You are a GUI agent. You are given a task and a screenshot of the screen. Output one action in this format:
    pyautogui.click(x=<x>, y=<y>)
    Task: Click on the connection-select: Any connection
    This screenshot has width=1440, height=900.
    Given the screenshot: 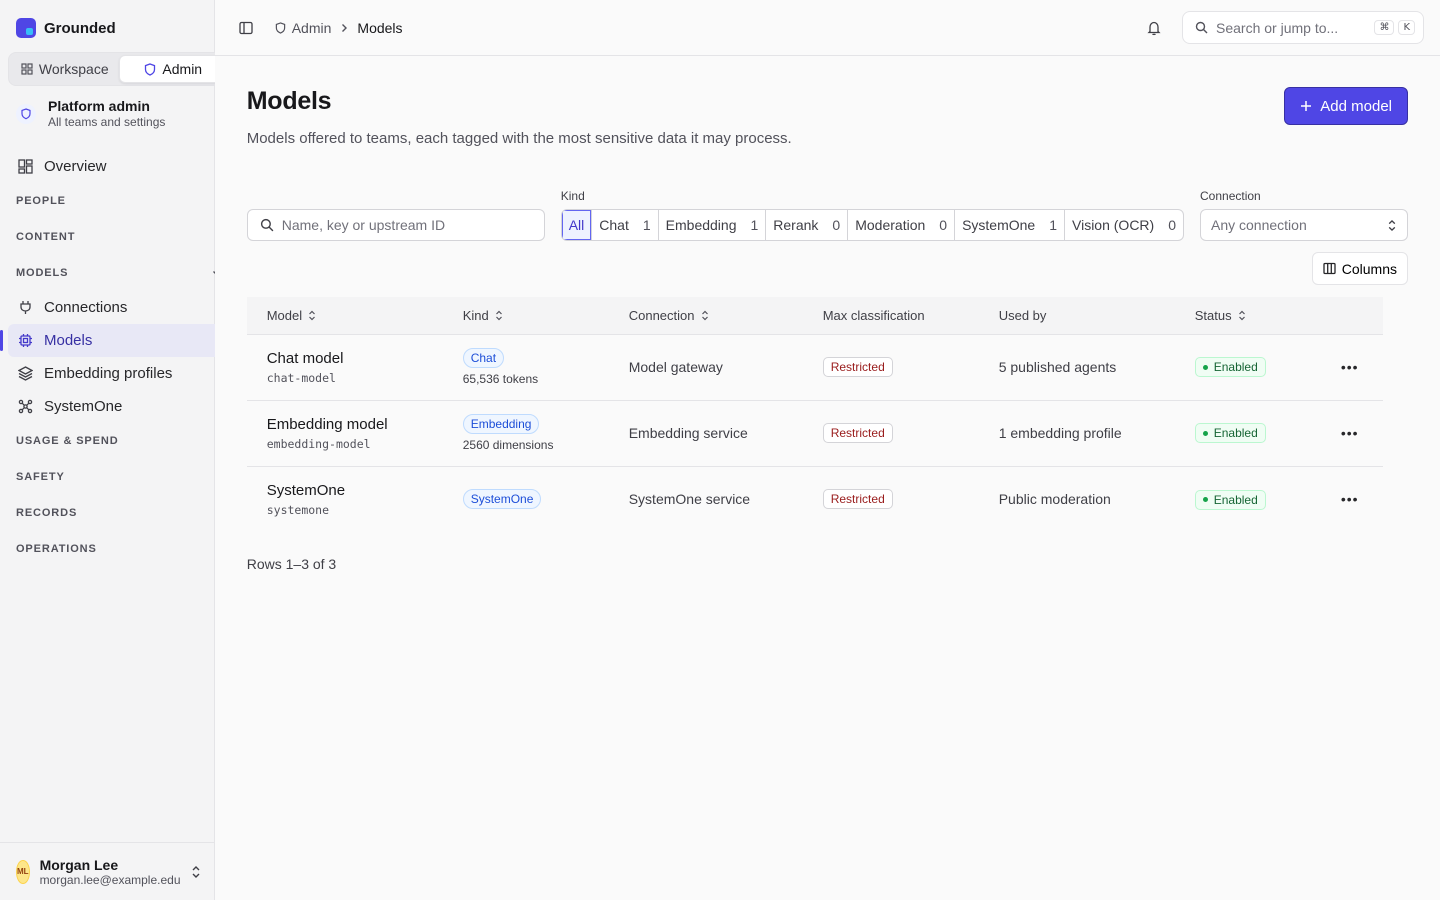 What is the action you would take?
    pyautogui.click(x=1304, y=225)
    